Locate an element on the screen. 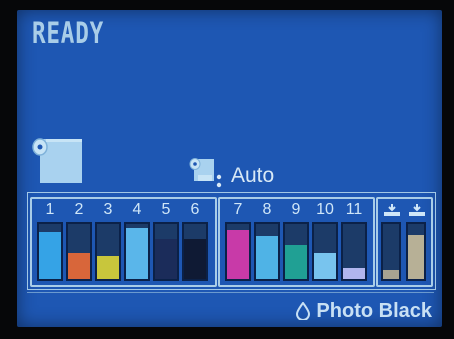 Image resolution: width=454 pixels, height=339 pixels. slot-number: 6 is located at coordinates (195, 209).